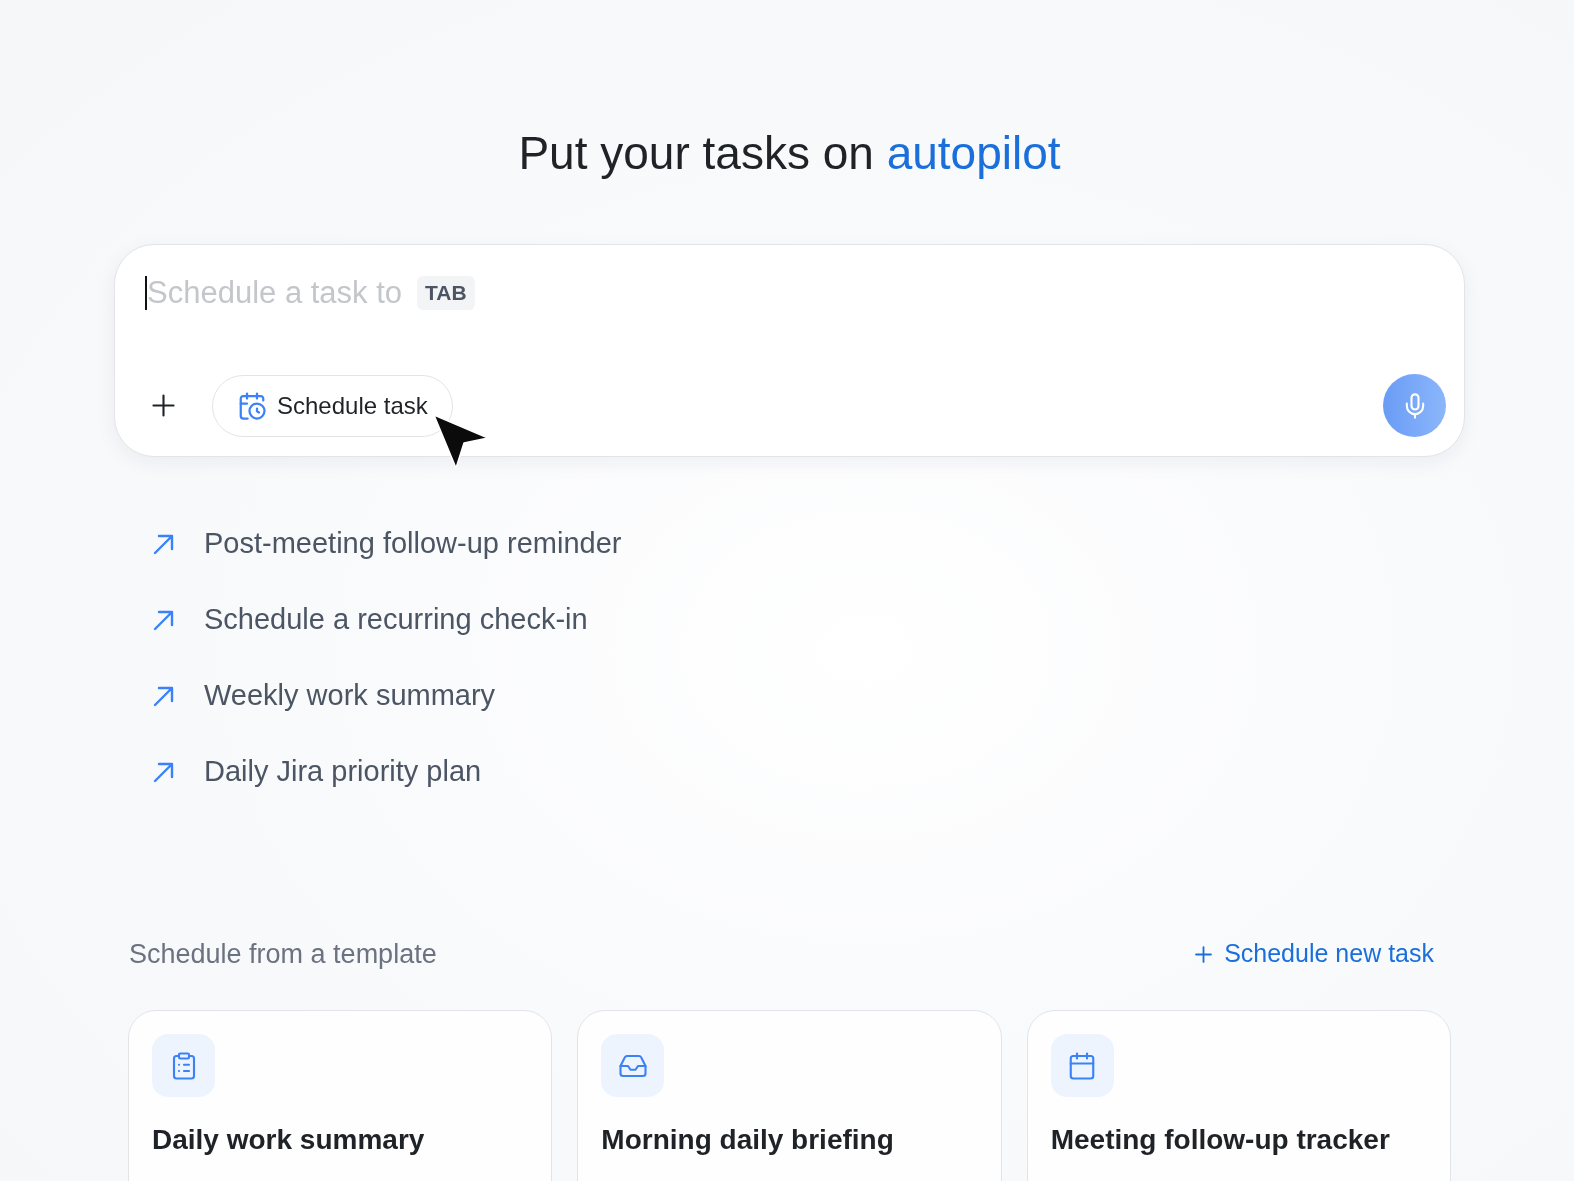 The height and width of the screenshot is (1181, 1574). Describe the element at coordinates (332, 405) in the screenshot. I see `schedule-task-button: Schedule task` at that location.